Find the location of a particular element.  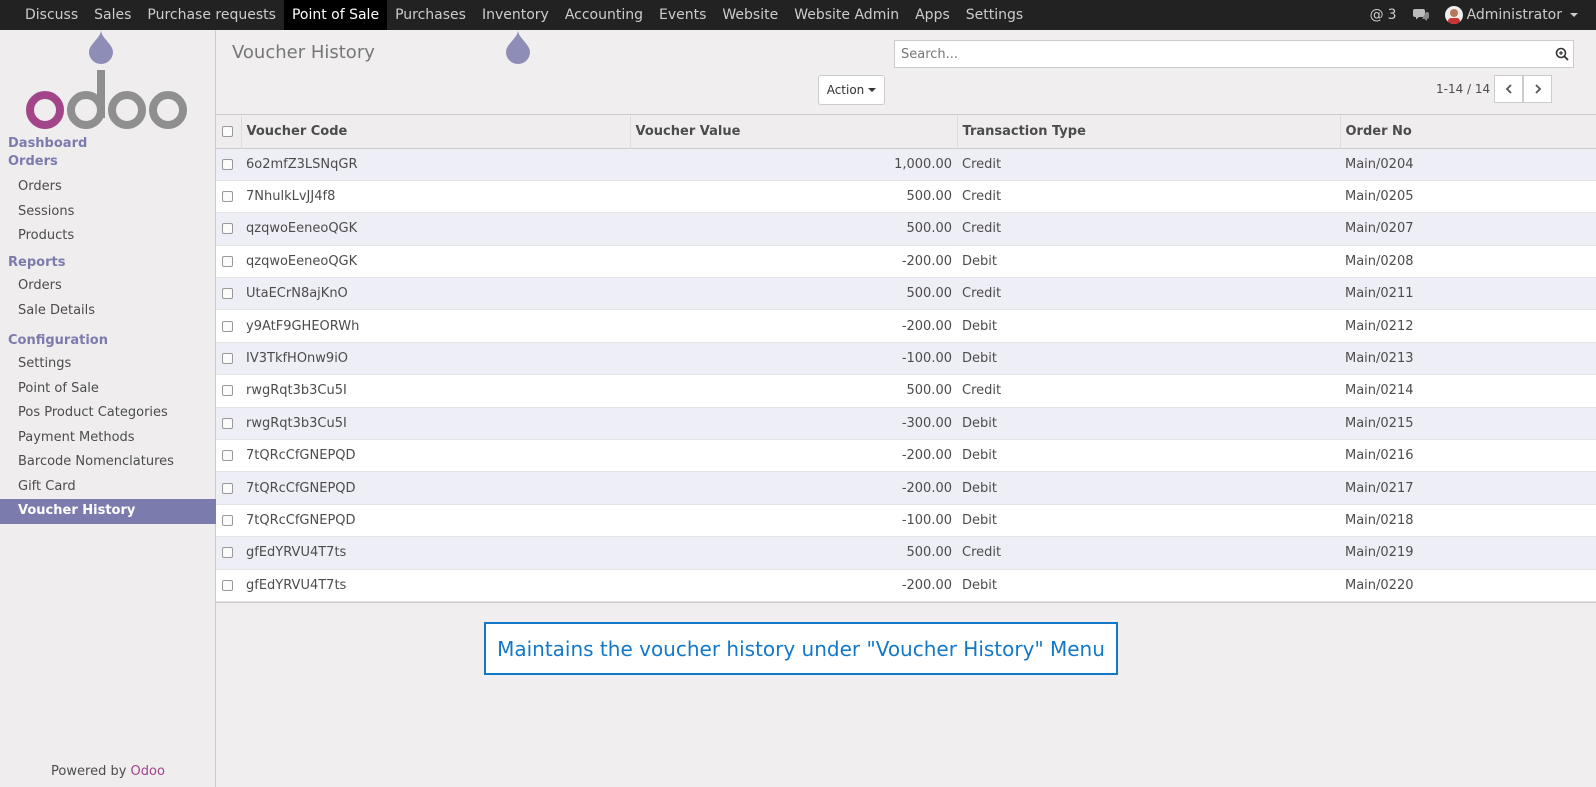

table-row: gfEdYRVU4T7ts 500.00 Credit Main/0219 is located at coordinates (906, 553).